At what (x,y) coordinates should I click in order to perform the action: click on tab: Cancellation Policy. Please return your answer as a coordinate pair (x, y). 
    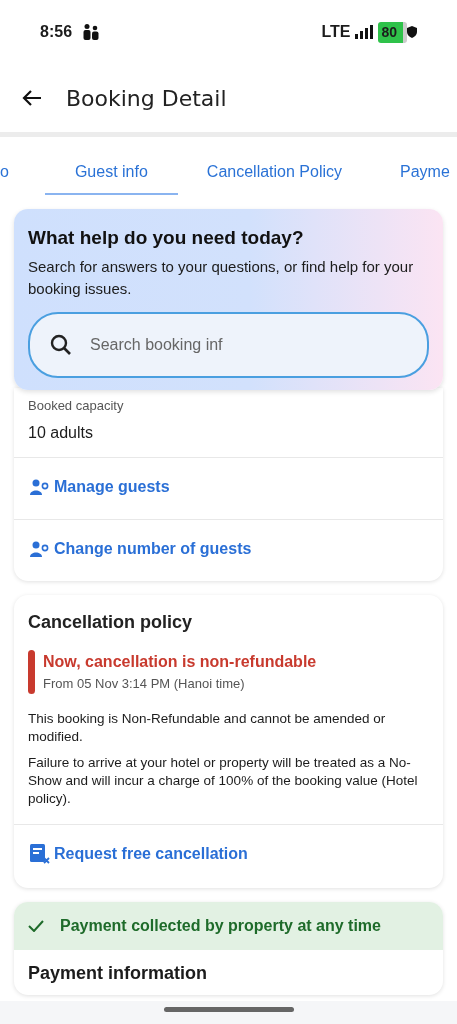
    Looking at the image, I should click on (274, 166).